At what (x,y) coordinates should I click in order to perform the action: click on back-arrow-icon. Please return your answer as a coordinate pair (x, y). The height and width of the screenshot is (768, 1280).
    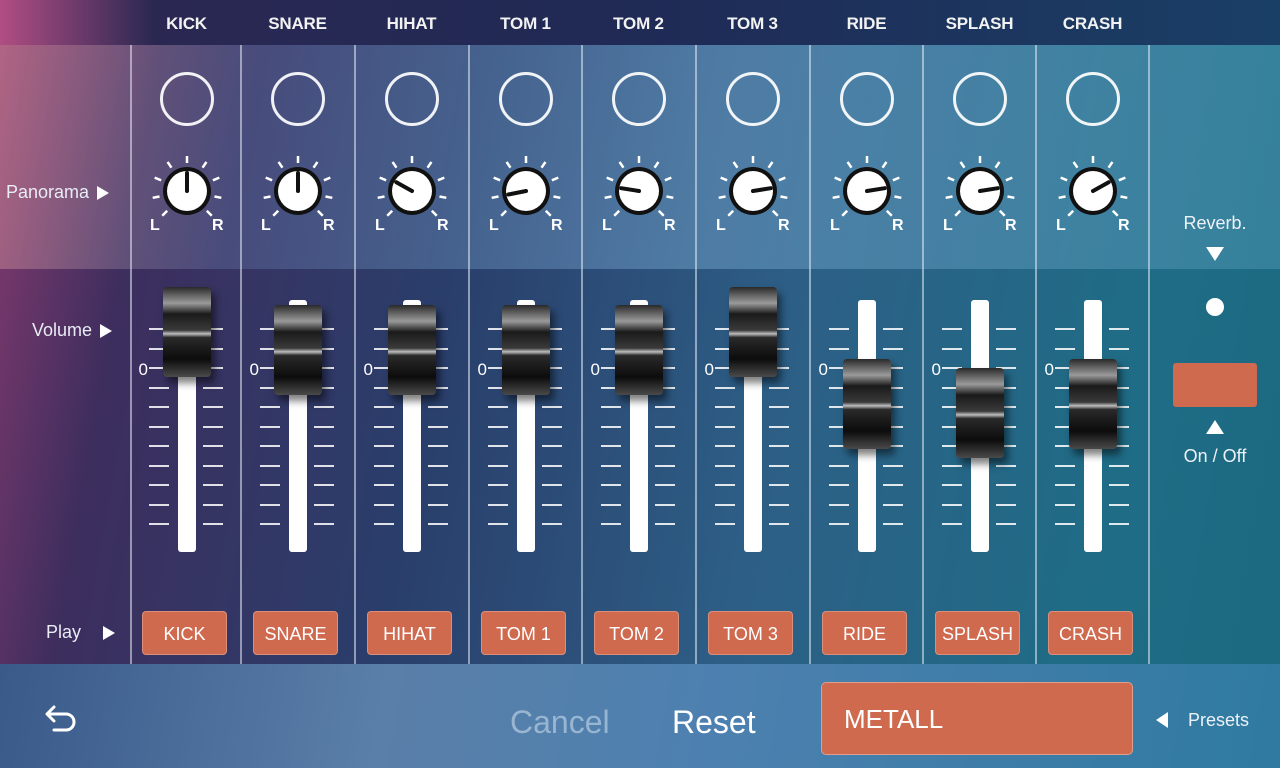
    Looking at the image, I should click on (60, 718).